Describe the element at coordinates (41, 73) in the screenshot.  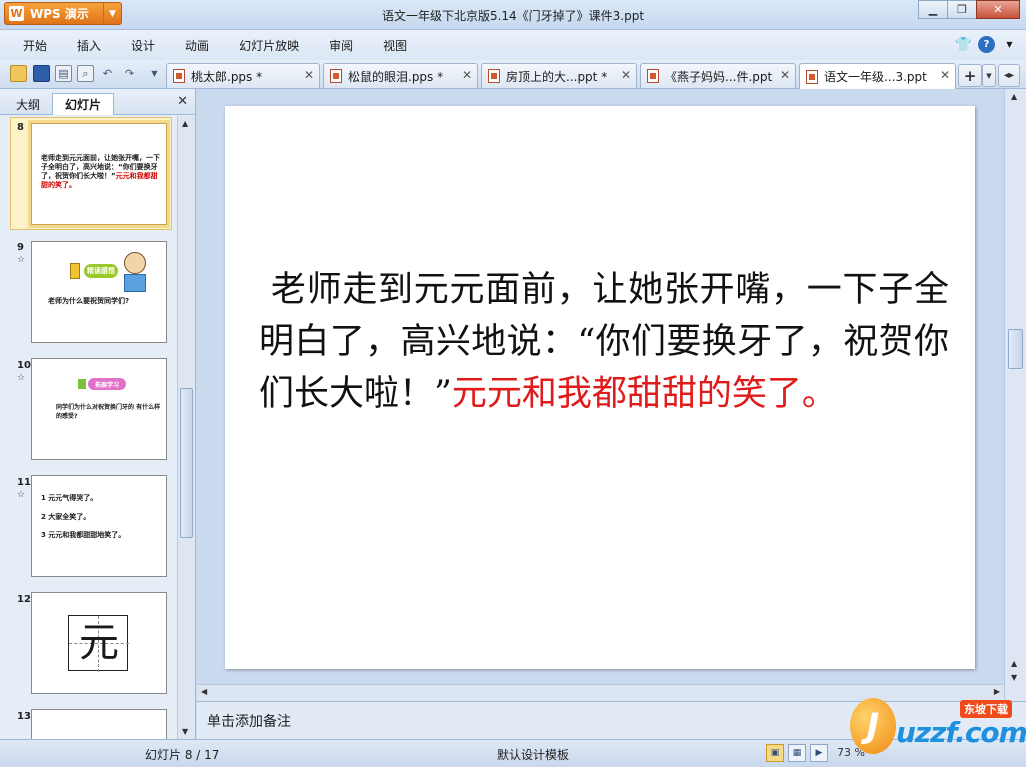
I see `save-icon` at that location.